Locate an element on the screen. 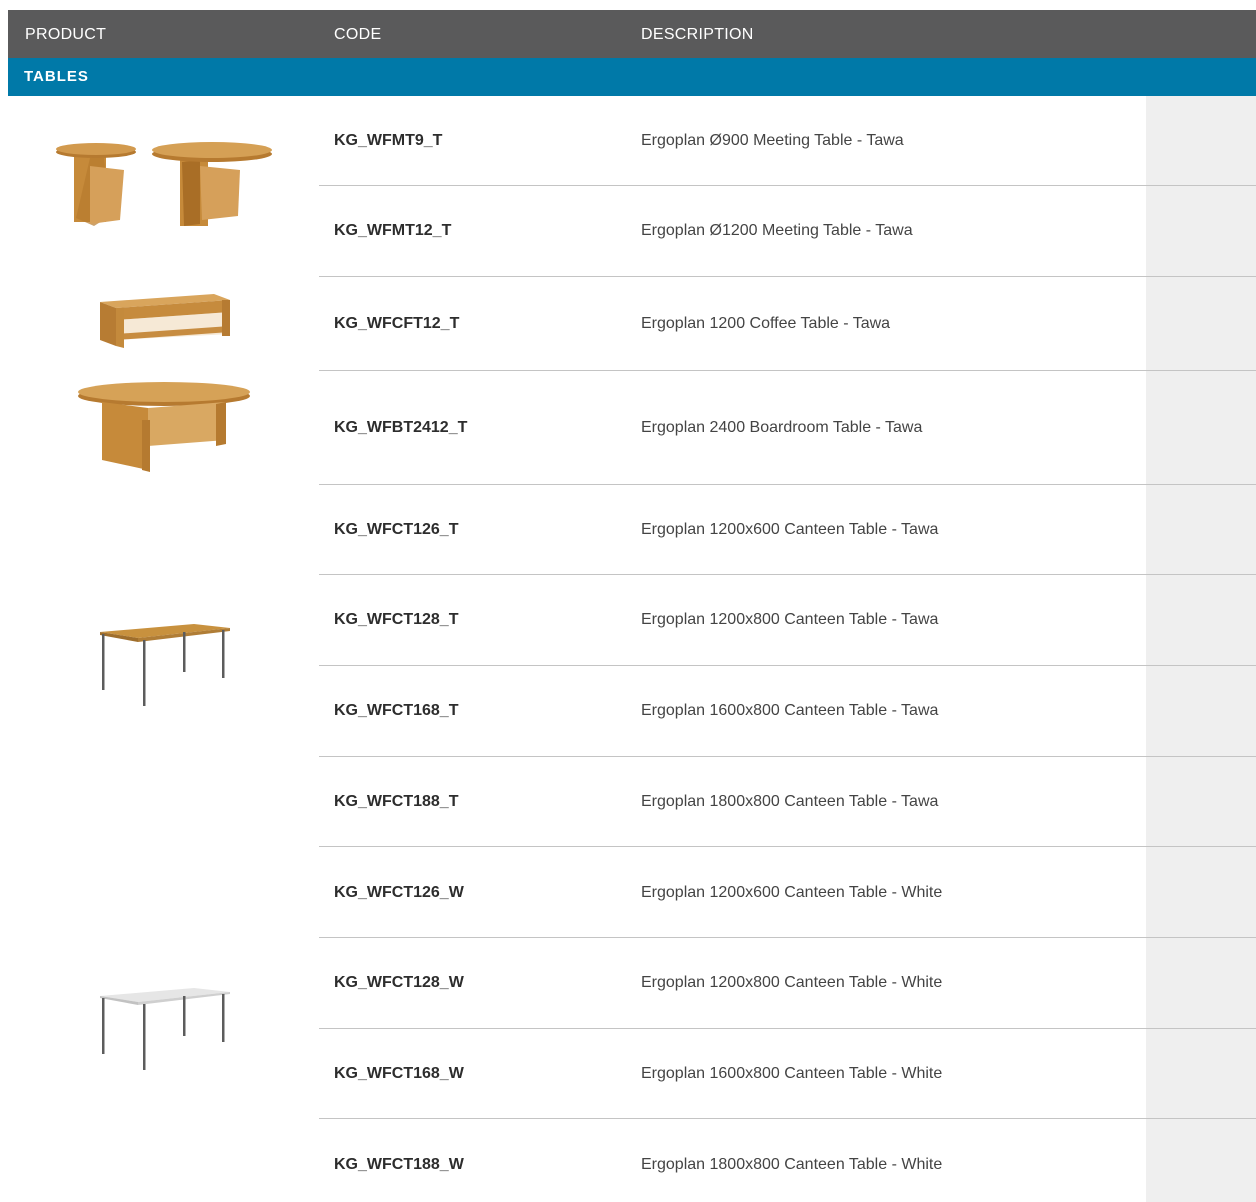 Image resolution: width=1256 pixels, height=1202 pixels. section-heading: TABLES is located at coordinates (632, 77).